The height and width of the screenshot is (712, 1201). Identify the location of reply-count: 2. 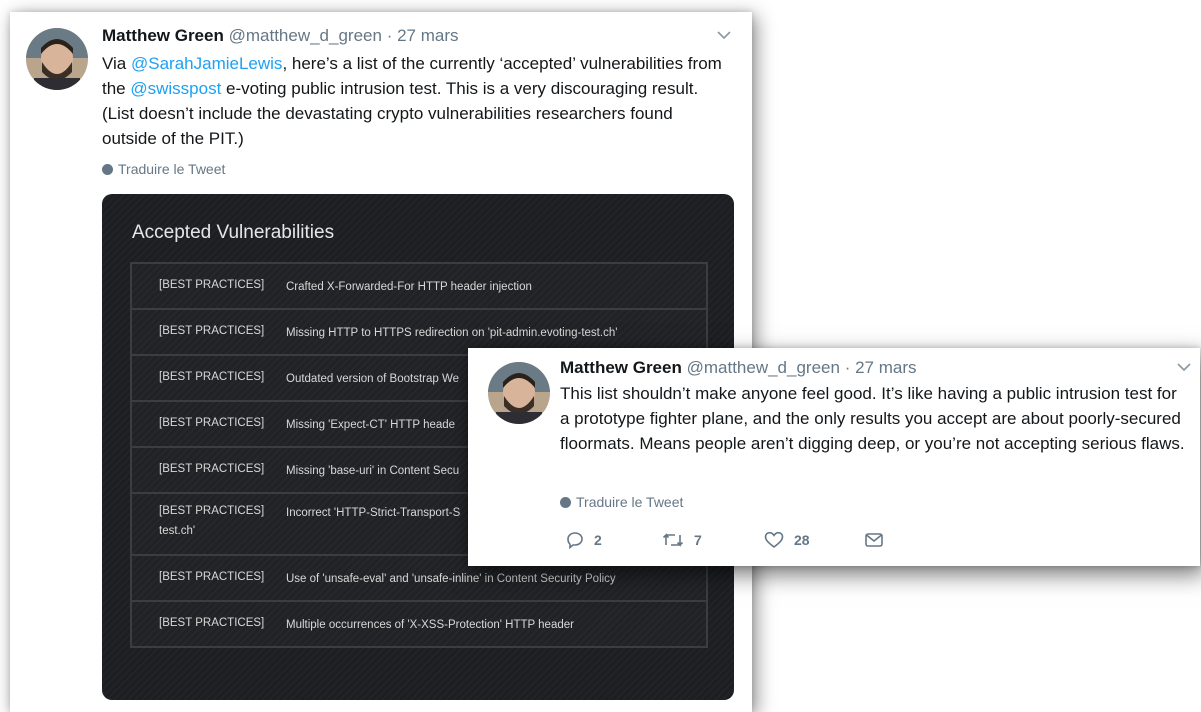
(598, 540).